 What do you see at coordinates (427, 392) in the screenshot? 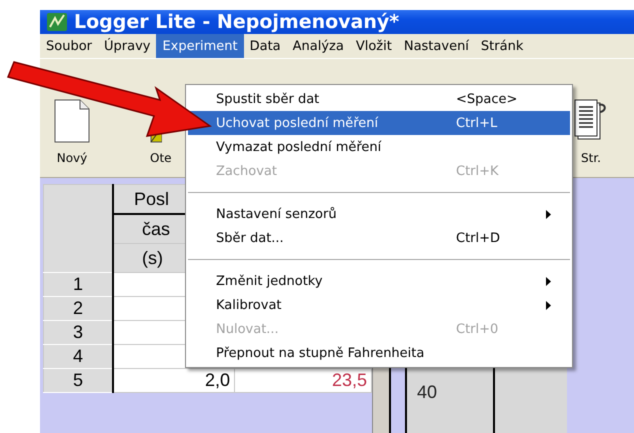
I see `axis-label: 40` at bounding box center [427, 392].